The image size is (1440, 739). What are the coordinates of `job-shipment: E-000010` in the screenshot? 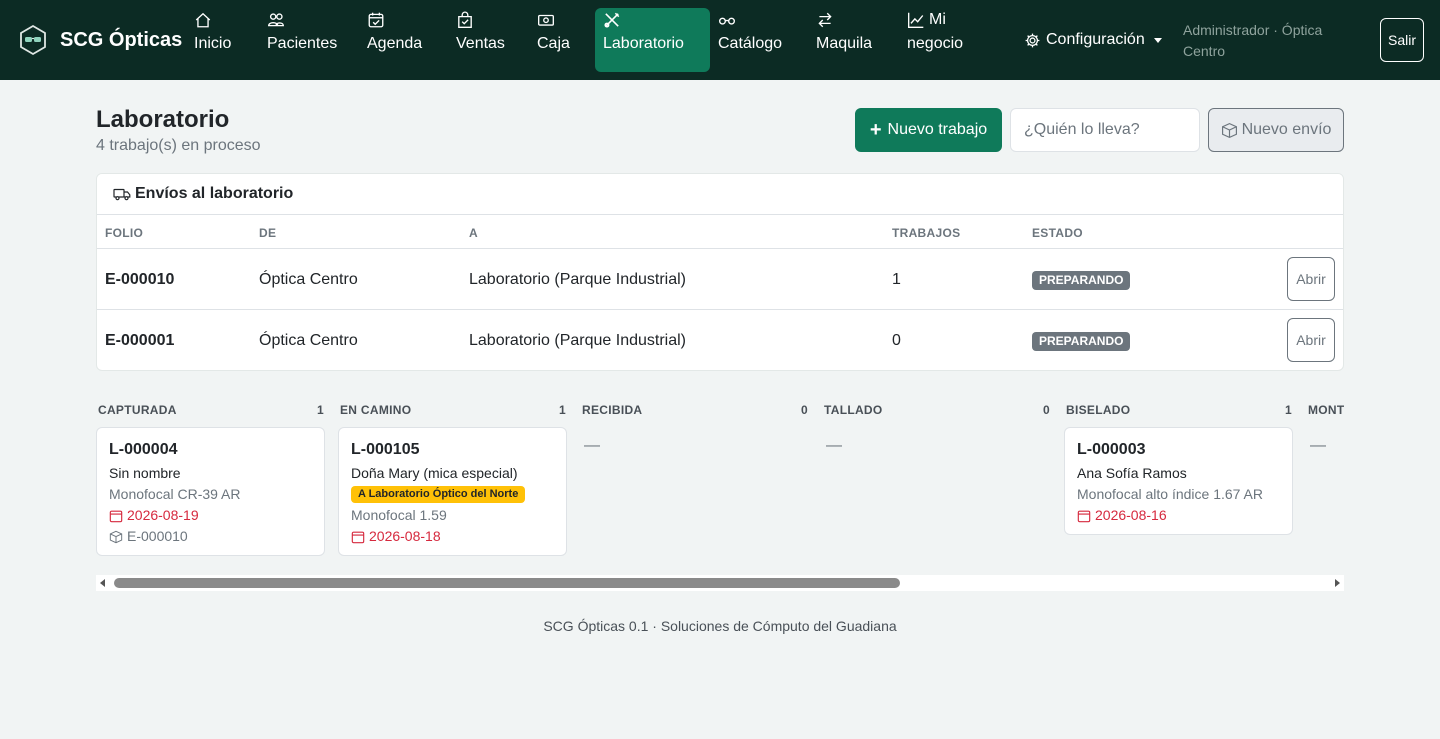 It's located at (210, 536).